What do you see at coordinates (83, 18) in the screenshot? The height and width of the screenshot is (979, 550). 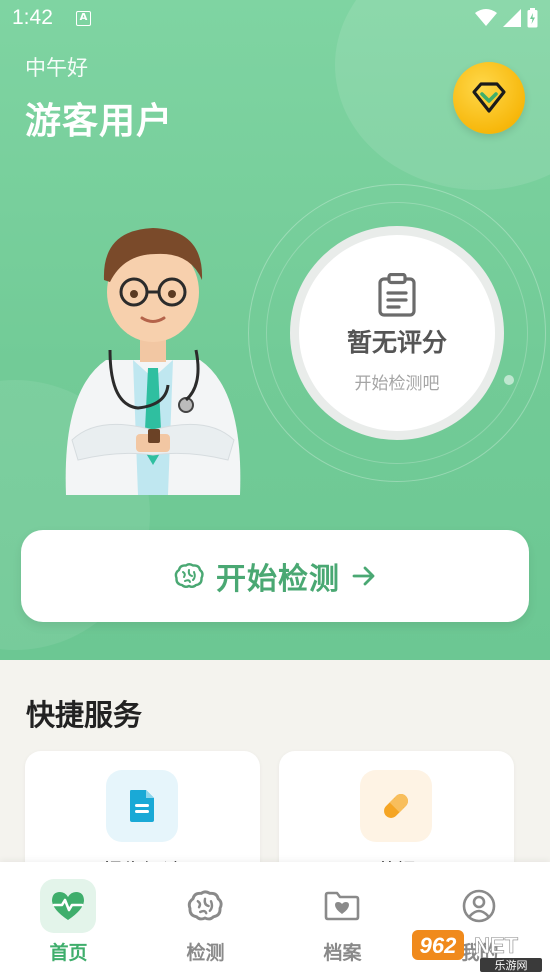 I see `notification-icon: A` at bounding box center [83, 18].